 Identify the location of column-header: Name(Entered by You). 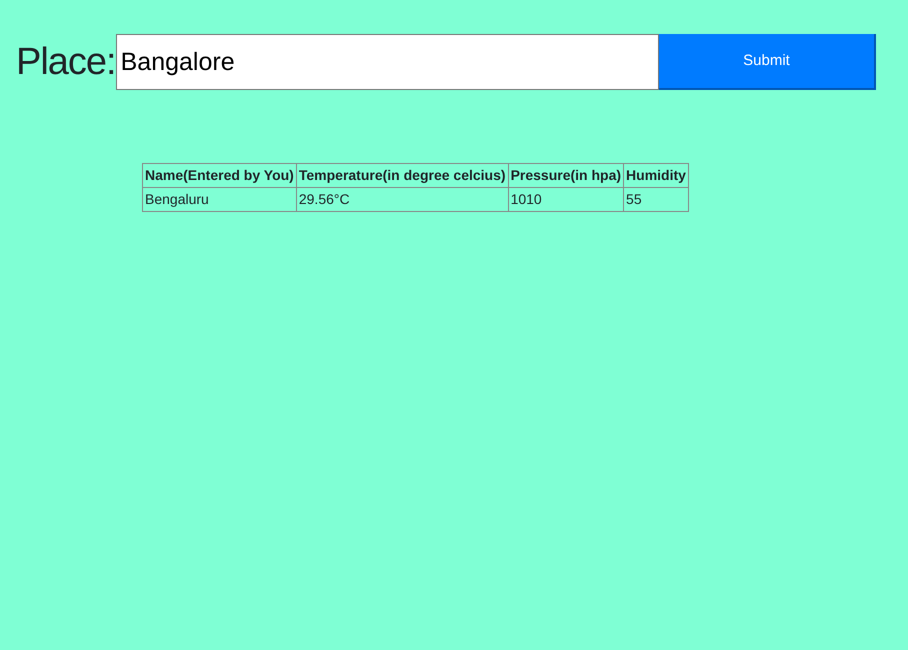
(219, 176).